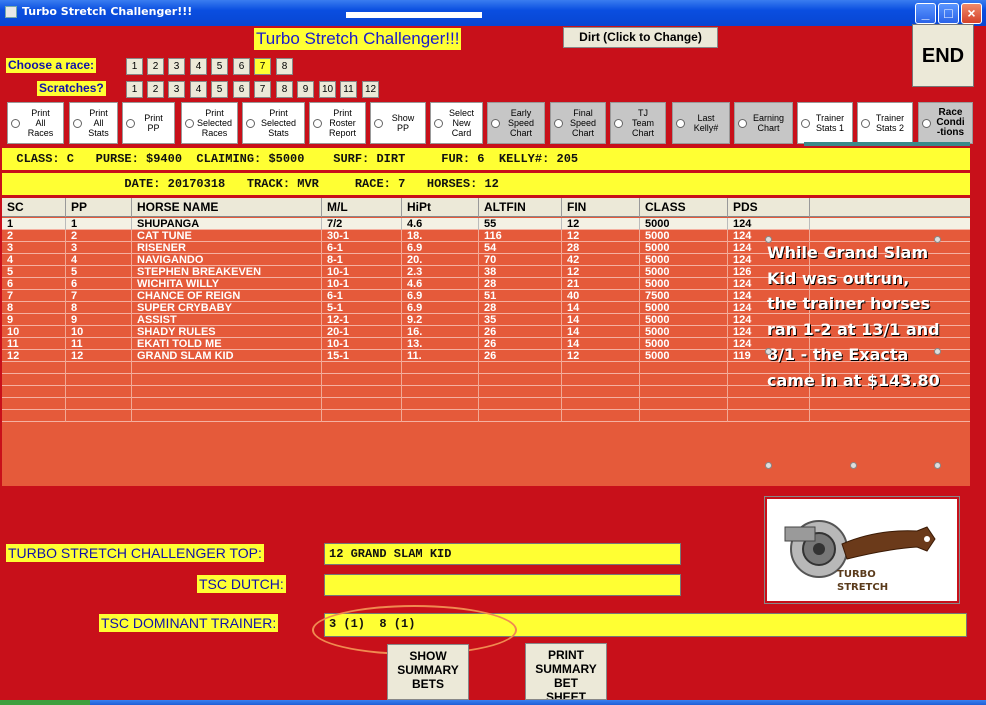 This screenshot has height=705, width=986. Describe the element at coordinates (763, 123) in the screenshot. I see `option-earning-chart: Earning Chart` at that location.